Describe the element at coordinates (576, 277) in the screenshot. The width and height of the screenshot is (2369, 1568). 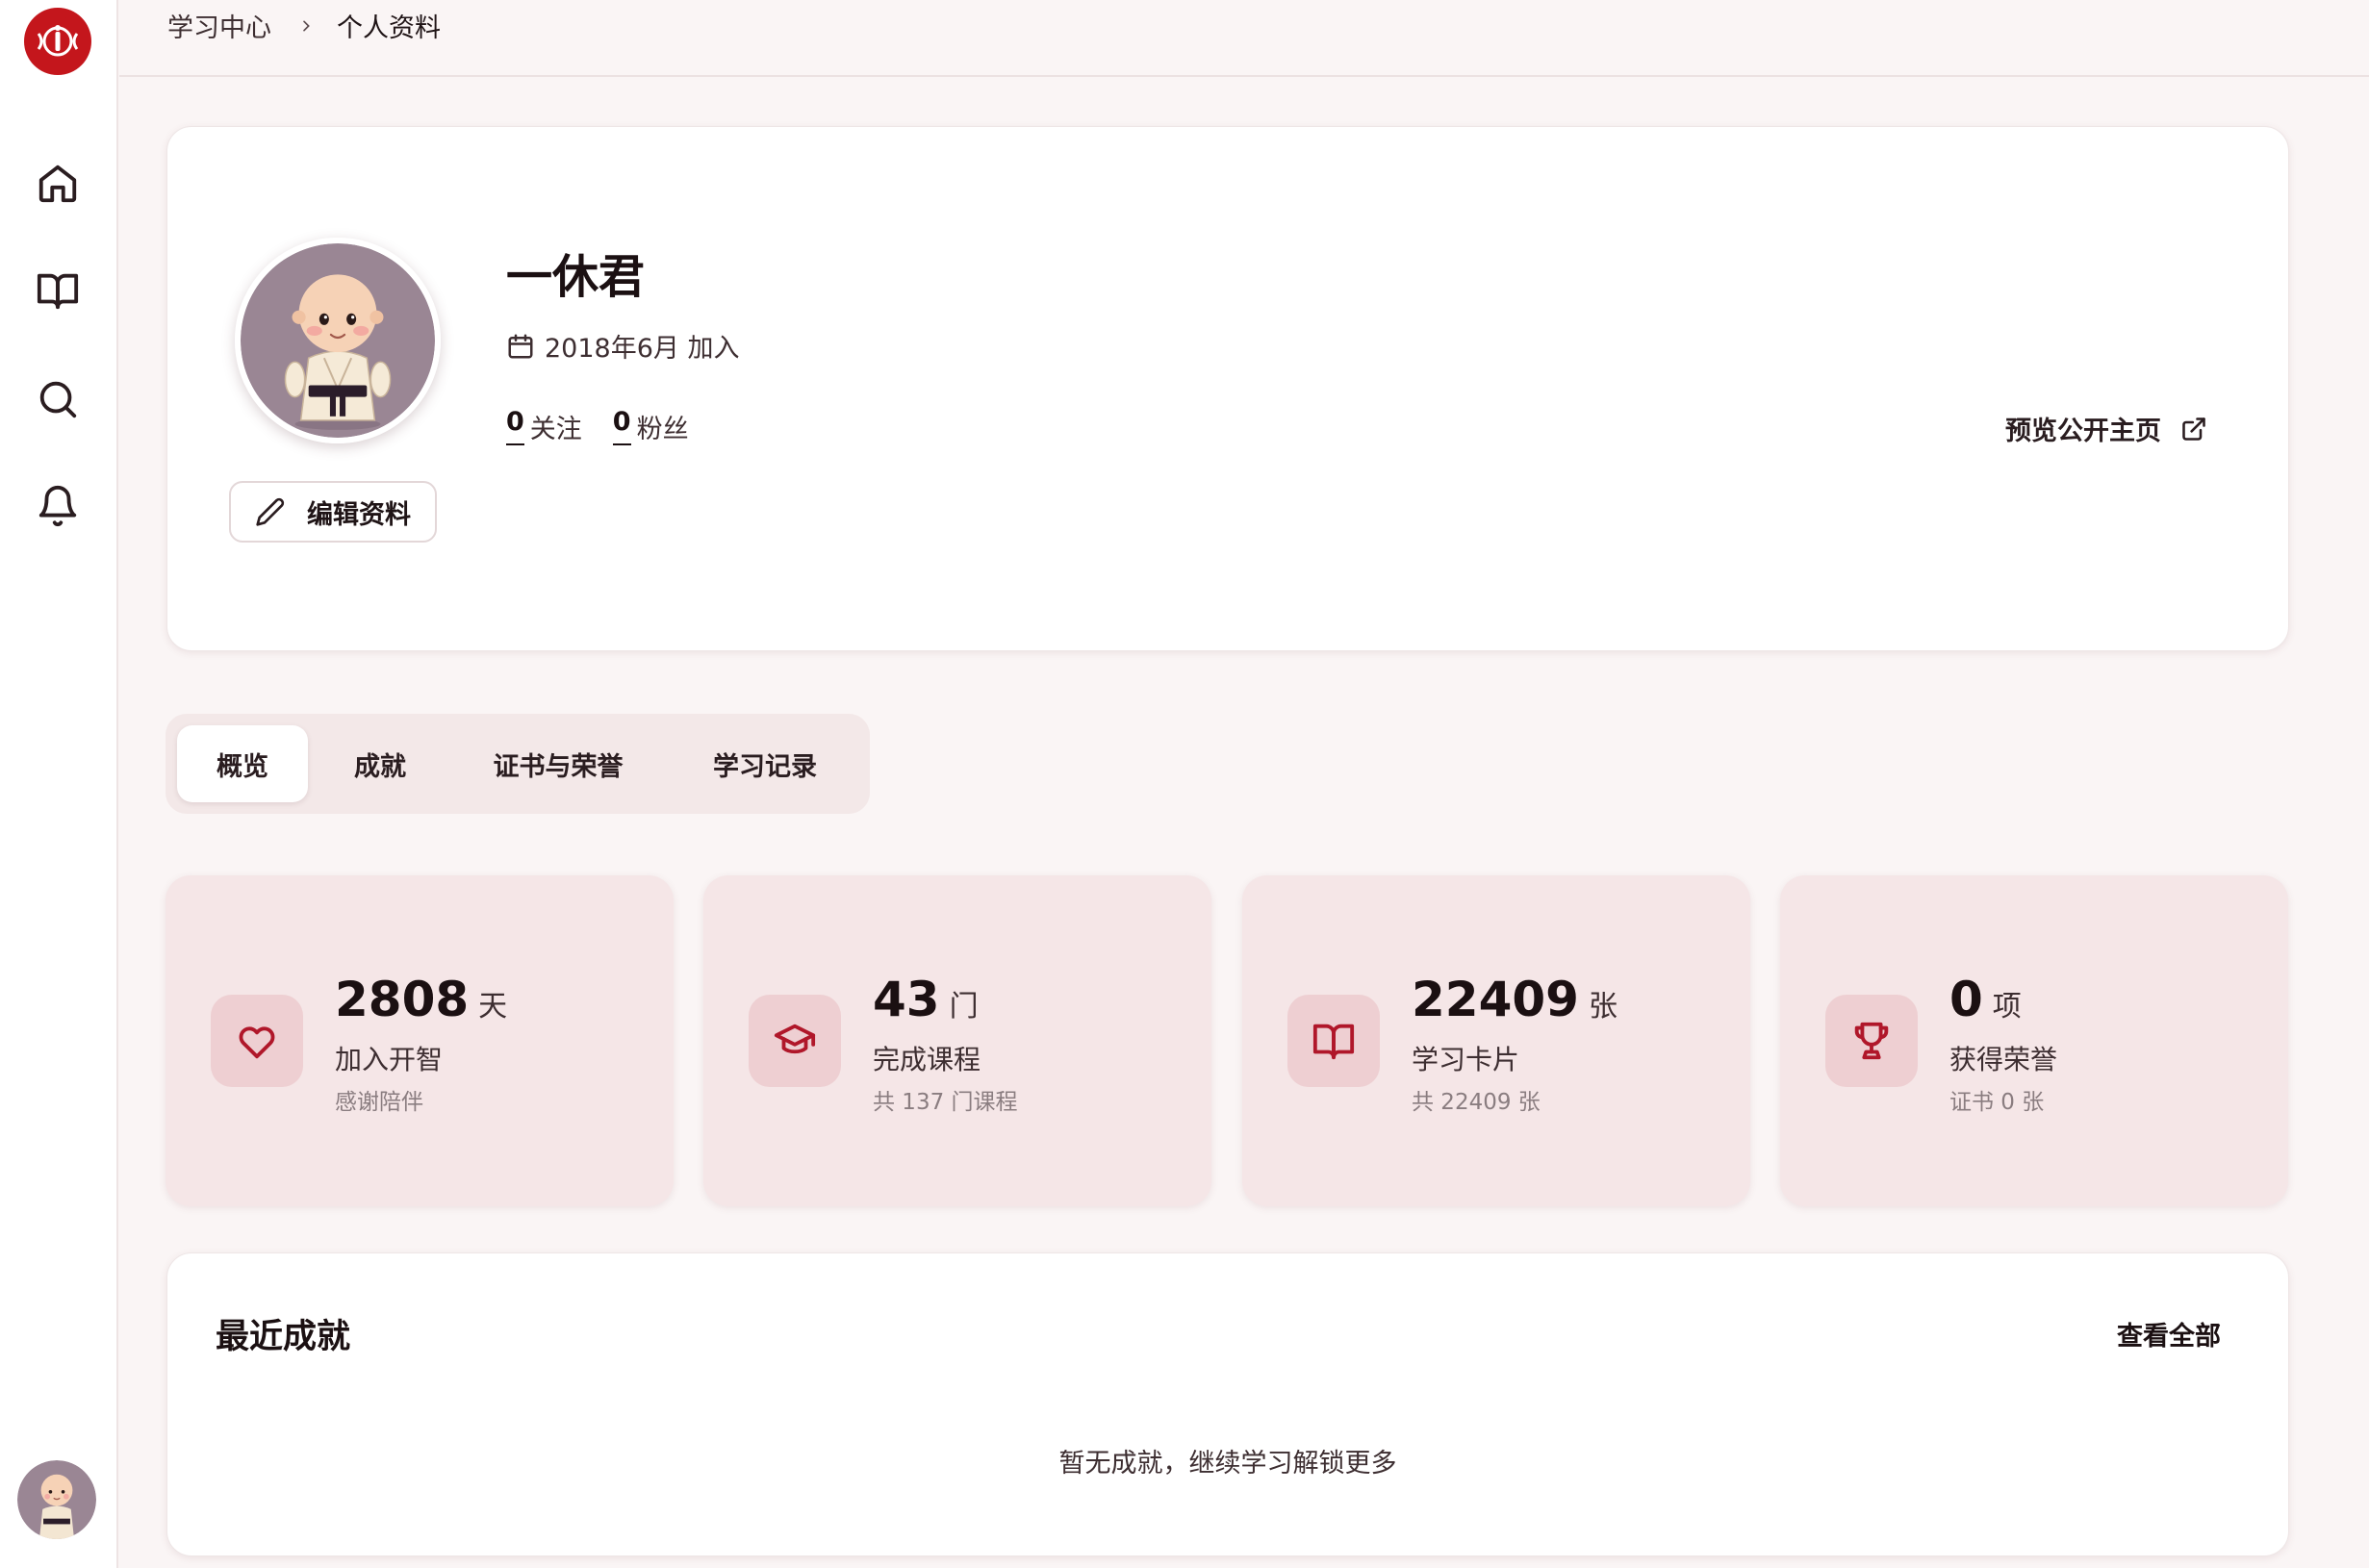
I see `user-name: 一休君` at that location.